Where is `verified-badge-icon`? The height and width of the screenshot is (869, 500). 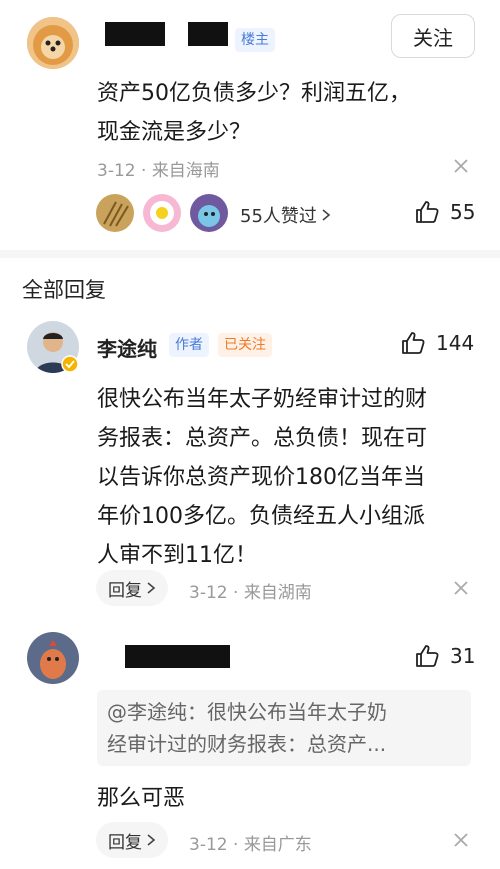
verified-badge-icon is located at coordinates (70, 364).